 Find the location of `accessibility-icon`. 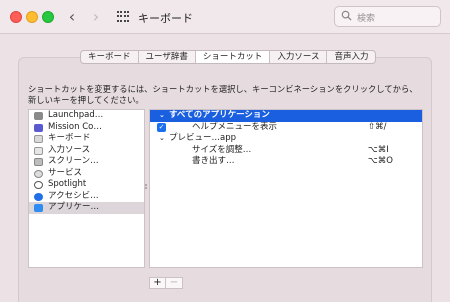

accessibility-icon is located at coordinates (38, 196).